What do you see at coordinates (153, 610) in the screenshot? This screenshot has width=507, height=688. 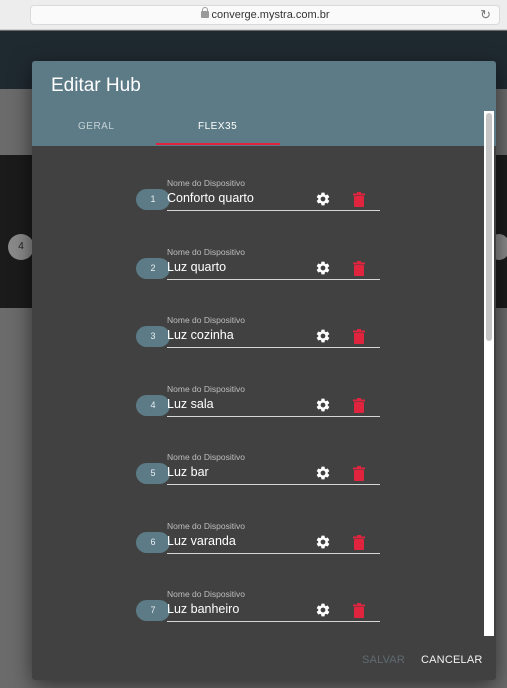 I see `device-number-badge: 7` at bounding box center [153, 610].